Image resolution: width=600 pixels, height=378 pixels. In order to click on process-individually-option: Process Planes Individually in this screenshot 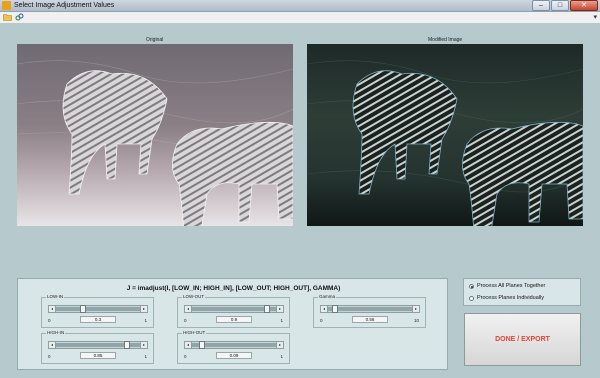, I will do `click(506, 298)`.